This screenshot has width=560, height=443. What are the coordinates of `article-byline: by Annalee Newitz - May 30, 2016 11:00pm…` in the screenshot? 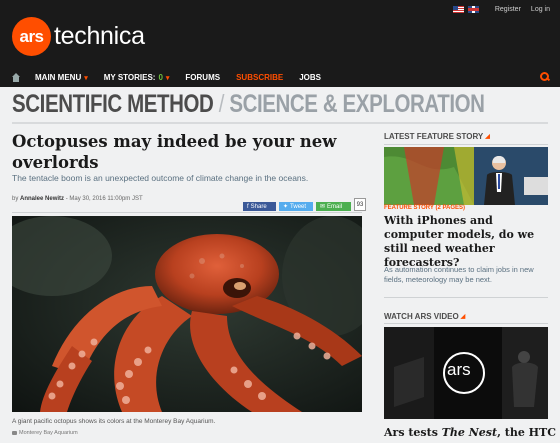 It's located at (77, 199).